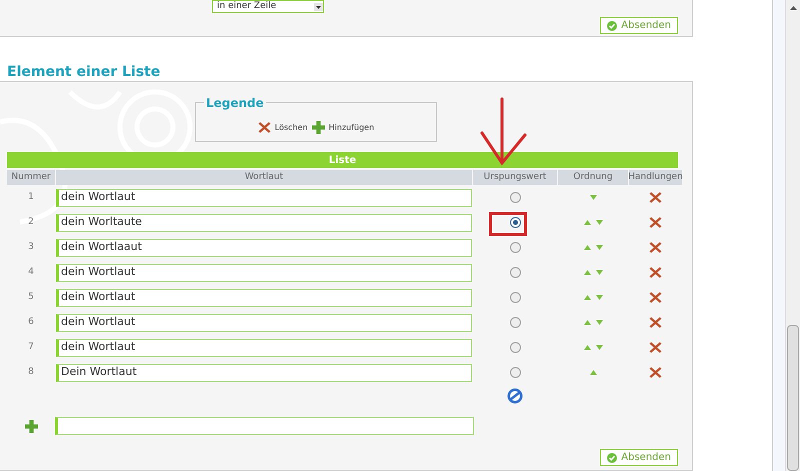 Image resolution: width=800 pixels, height=471 pixels. I want to click on text-input: dein Worltaute, so click(264, 223).